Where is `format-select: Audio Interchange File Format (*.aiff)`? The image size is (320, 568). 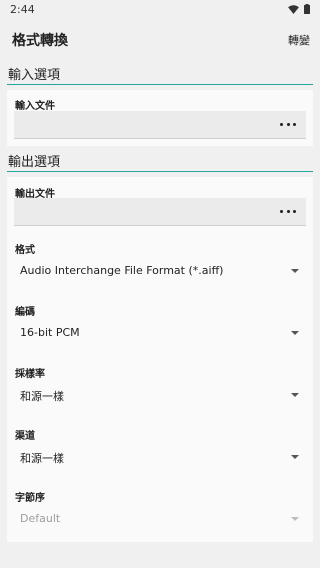 format-select: Audio Interchange File Format (*.aiff) is located at coordinates (160, 271).